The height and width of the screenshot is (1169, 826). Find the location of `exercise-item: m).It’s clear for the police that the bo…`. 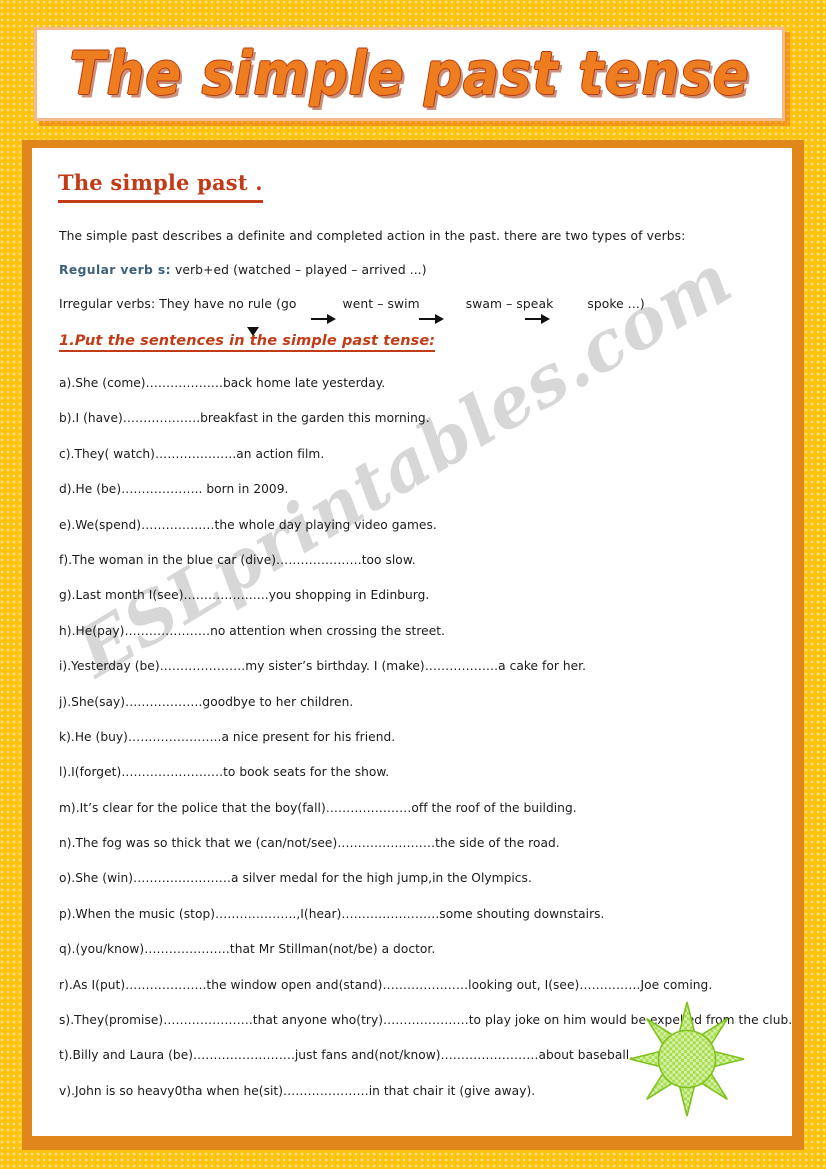

exercise-item: m).It’s clear for the police that the bo… is located at coordinates (318, 807).